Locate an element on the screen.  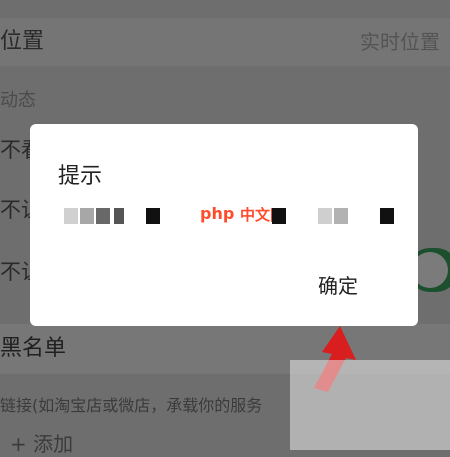
moments-section-label: 动态 is located at coordinates (18, 100).